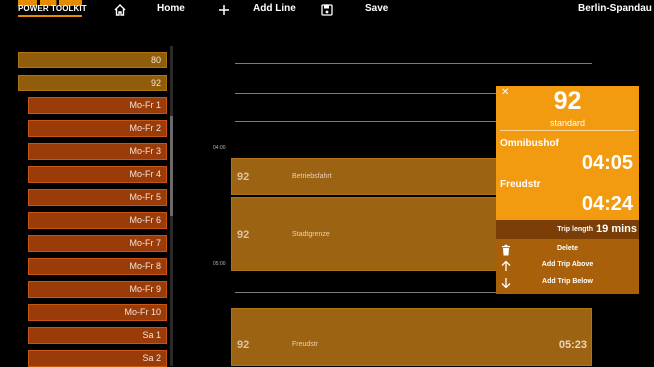 The width and height of the screenshot is (654, 367). Describe the element at coordinates (142, 312) in the screenshot. I see `trip-label: Mo-Fr 10` at that location.